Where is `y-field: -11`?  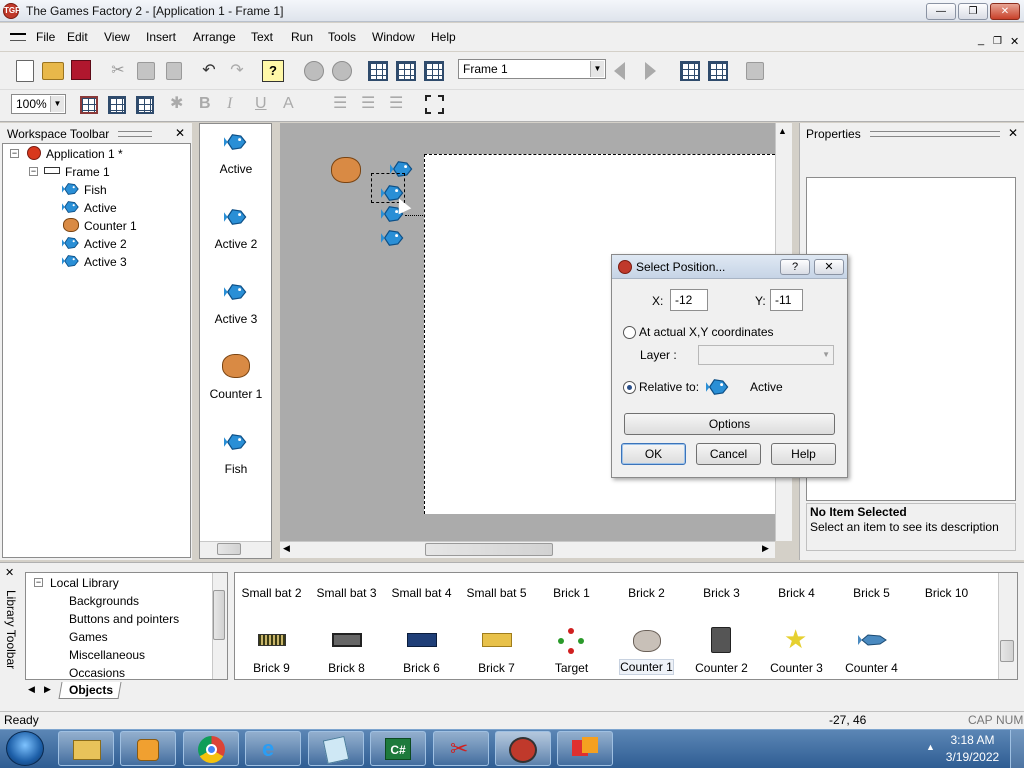 y-field: -11 is located at coordinates (786, 300).